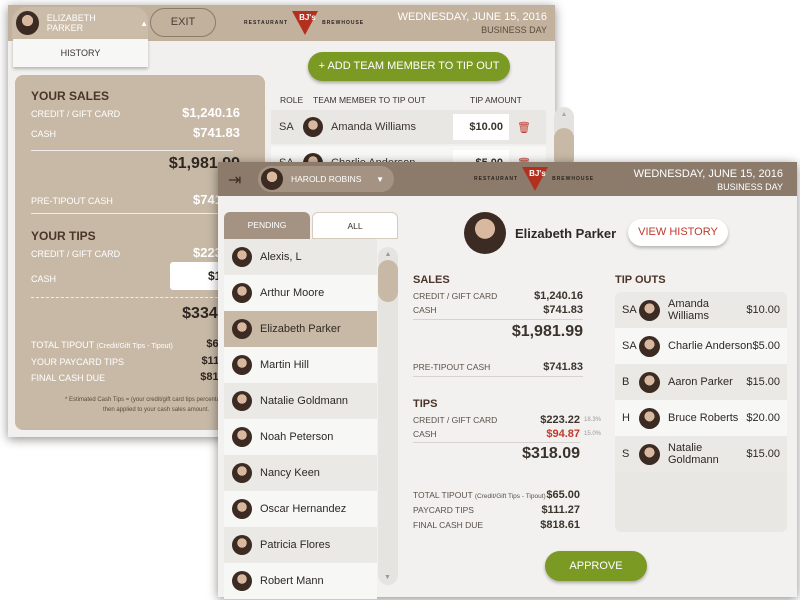 This screenshot has height=600, width=800. What do you see at coordinates (300, 545) in the screenshot?
I see `employee-list-item: Patricia Flores` at bounding box center [300, 545].